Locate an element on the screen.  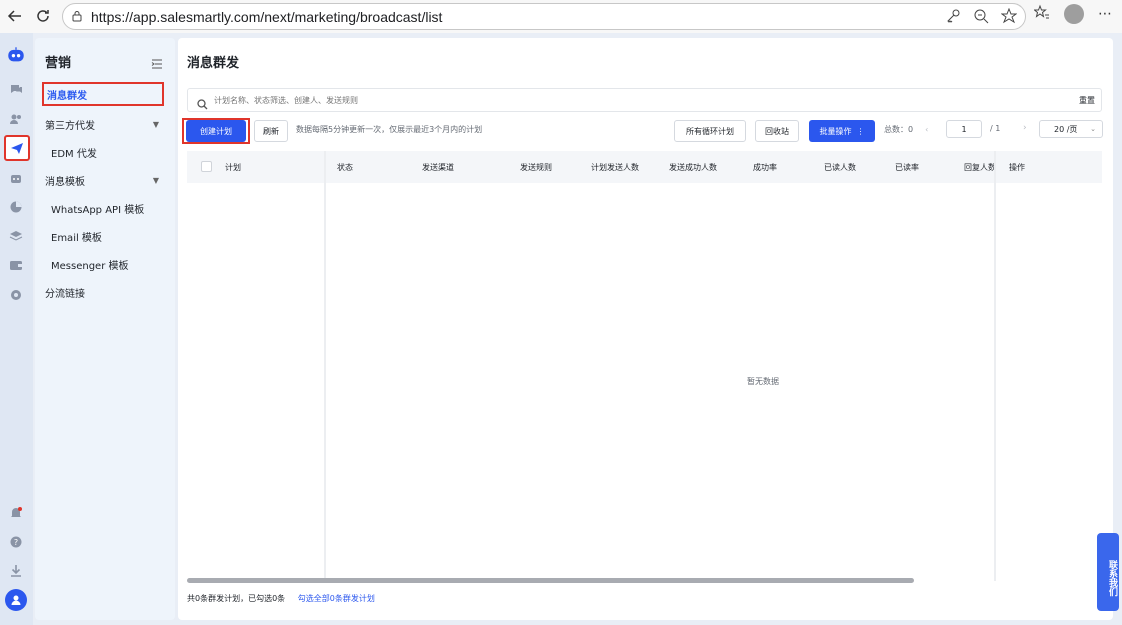
robot-icon is located at coordinates (16, 178).